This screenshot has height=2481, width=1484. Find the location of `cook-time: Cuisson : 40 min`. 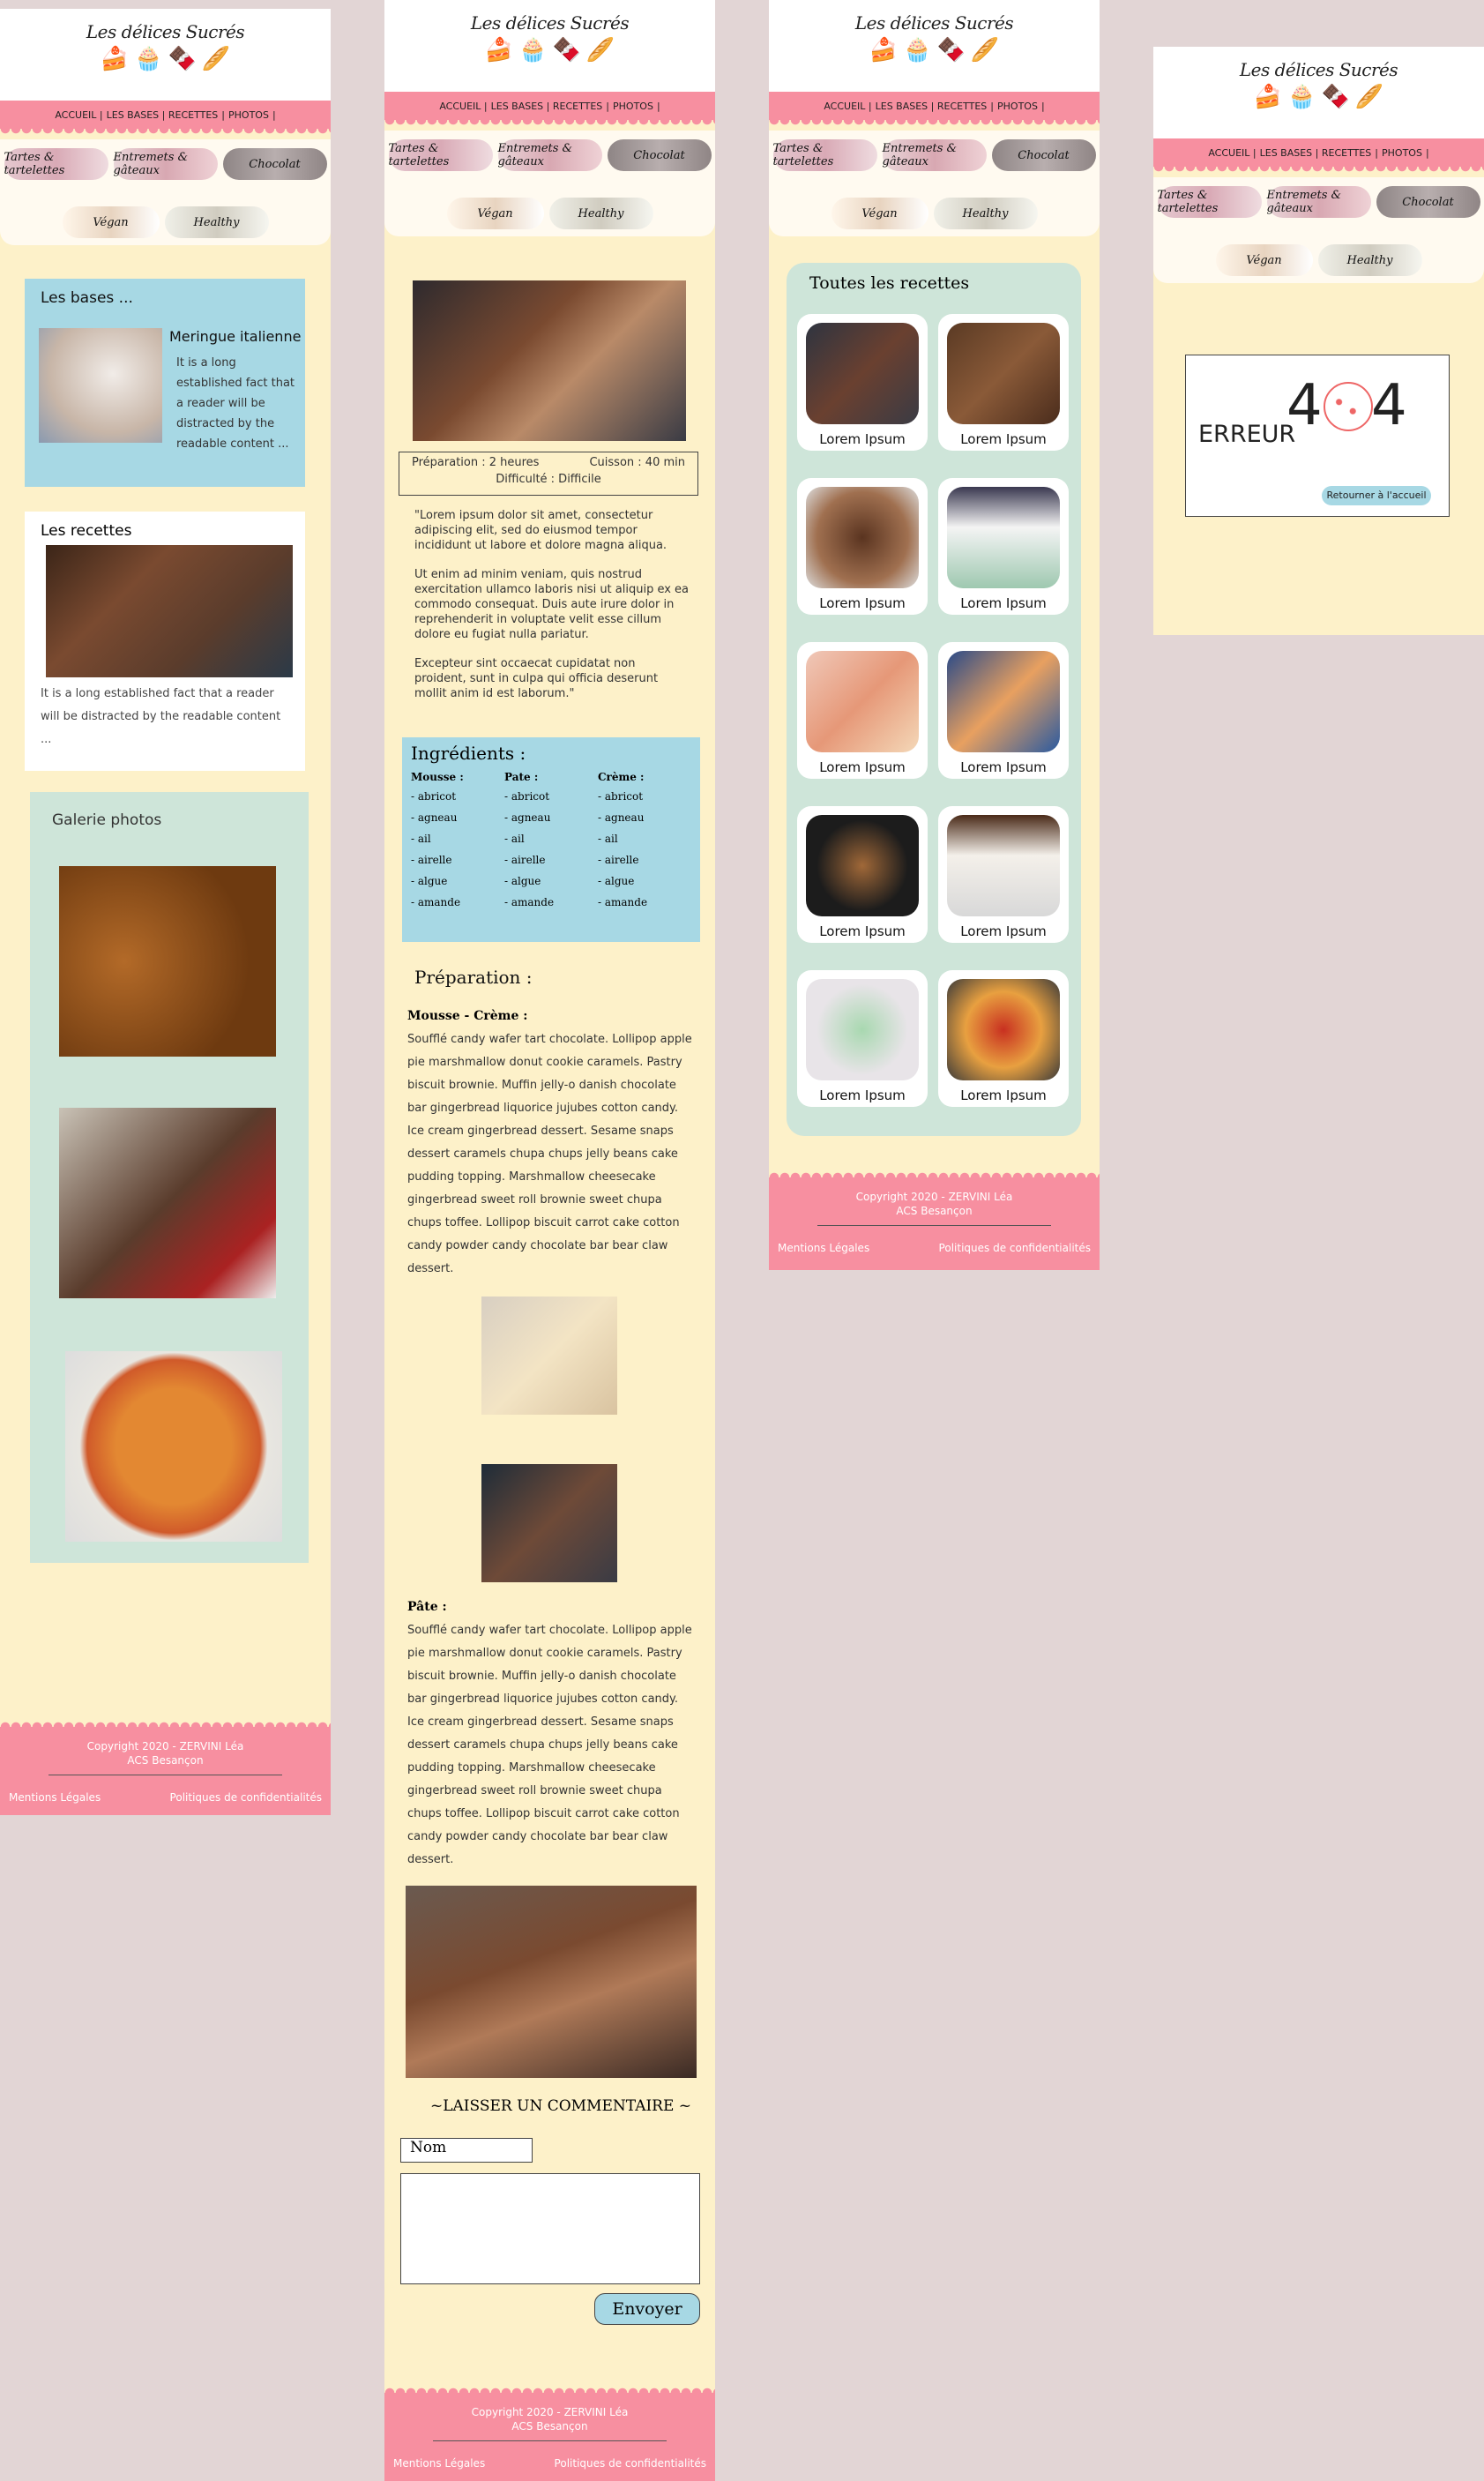

cook-time: Cuisson : 40 min is located at coordinates (637, 462).